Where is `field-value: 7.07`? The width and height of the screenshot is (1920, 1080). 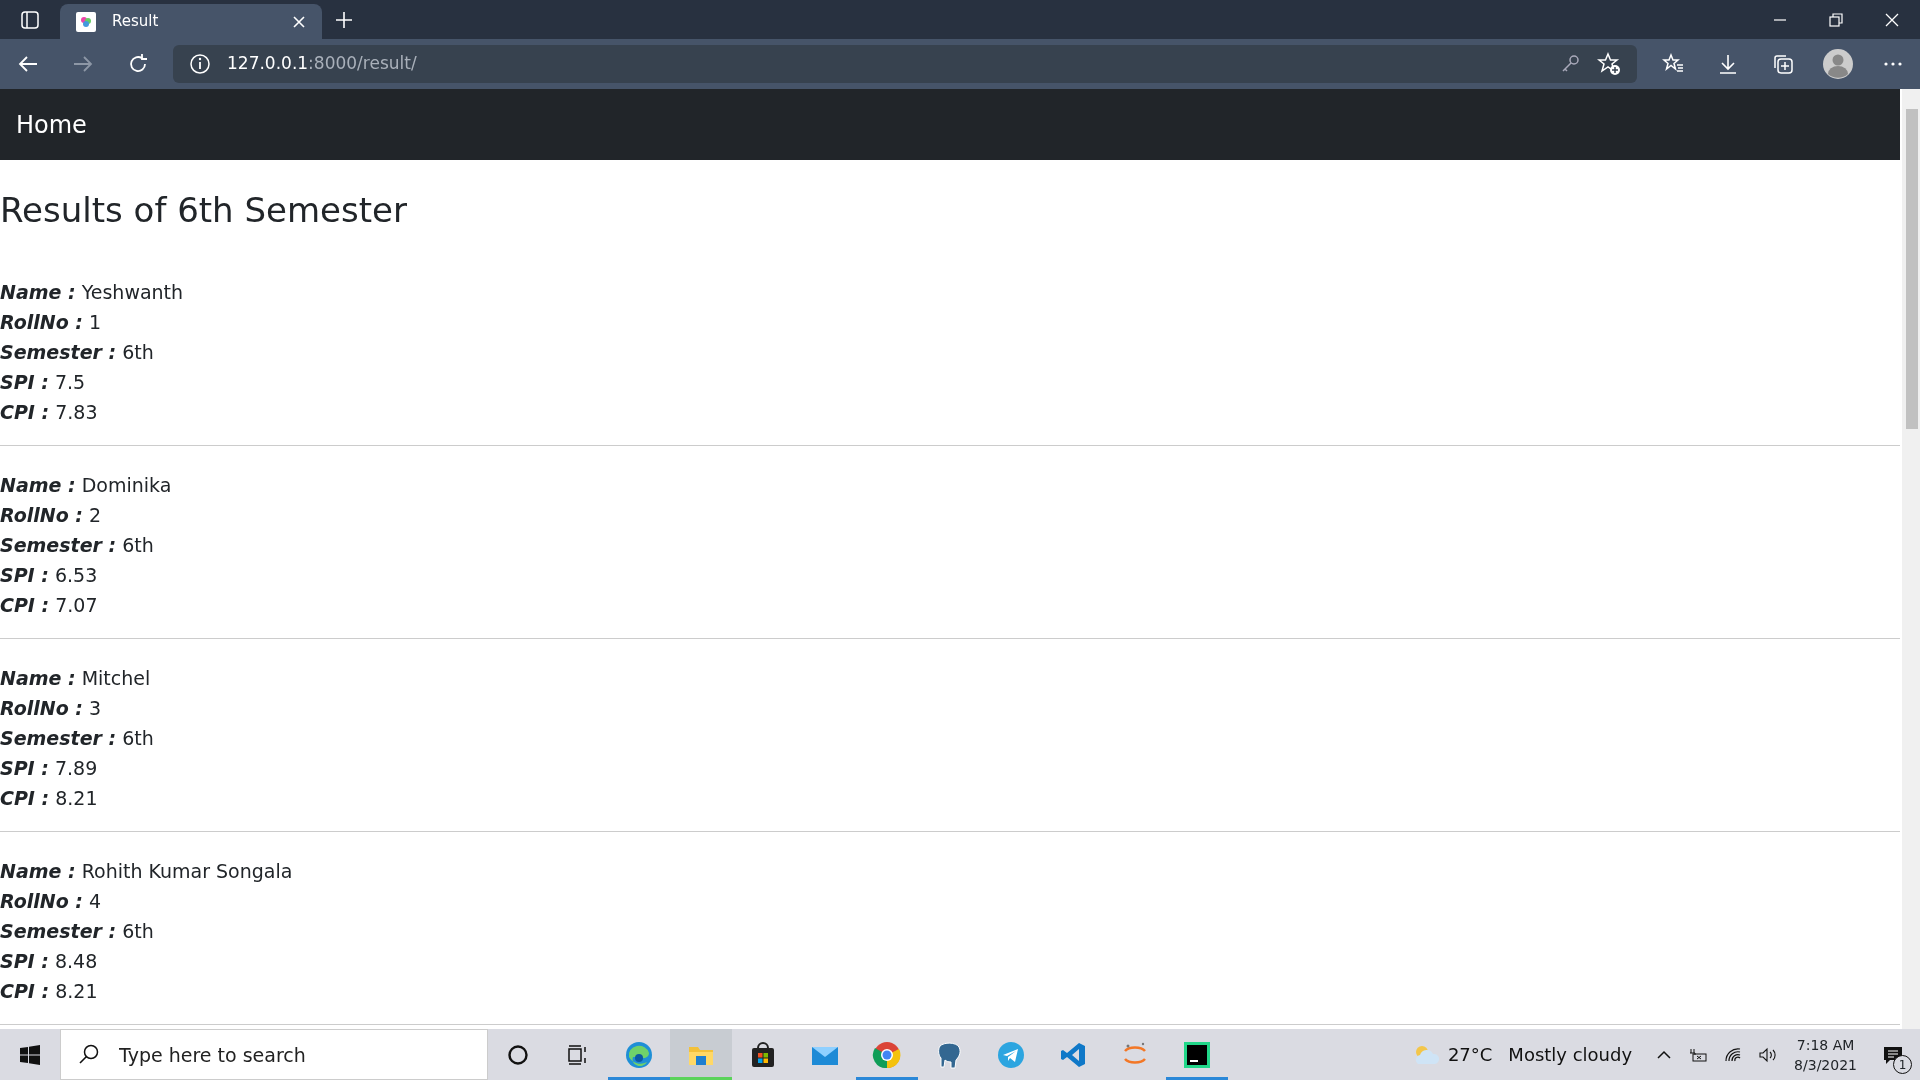 field-value: 7.07 is located at coordinates (76, 604).